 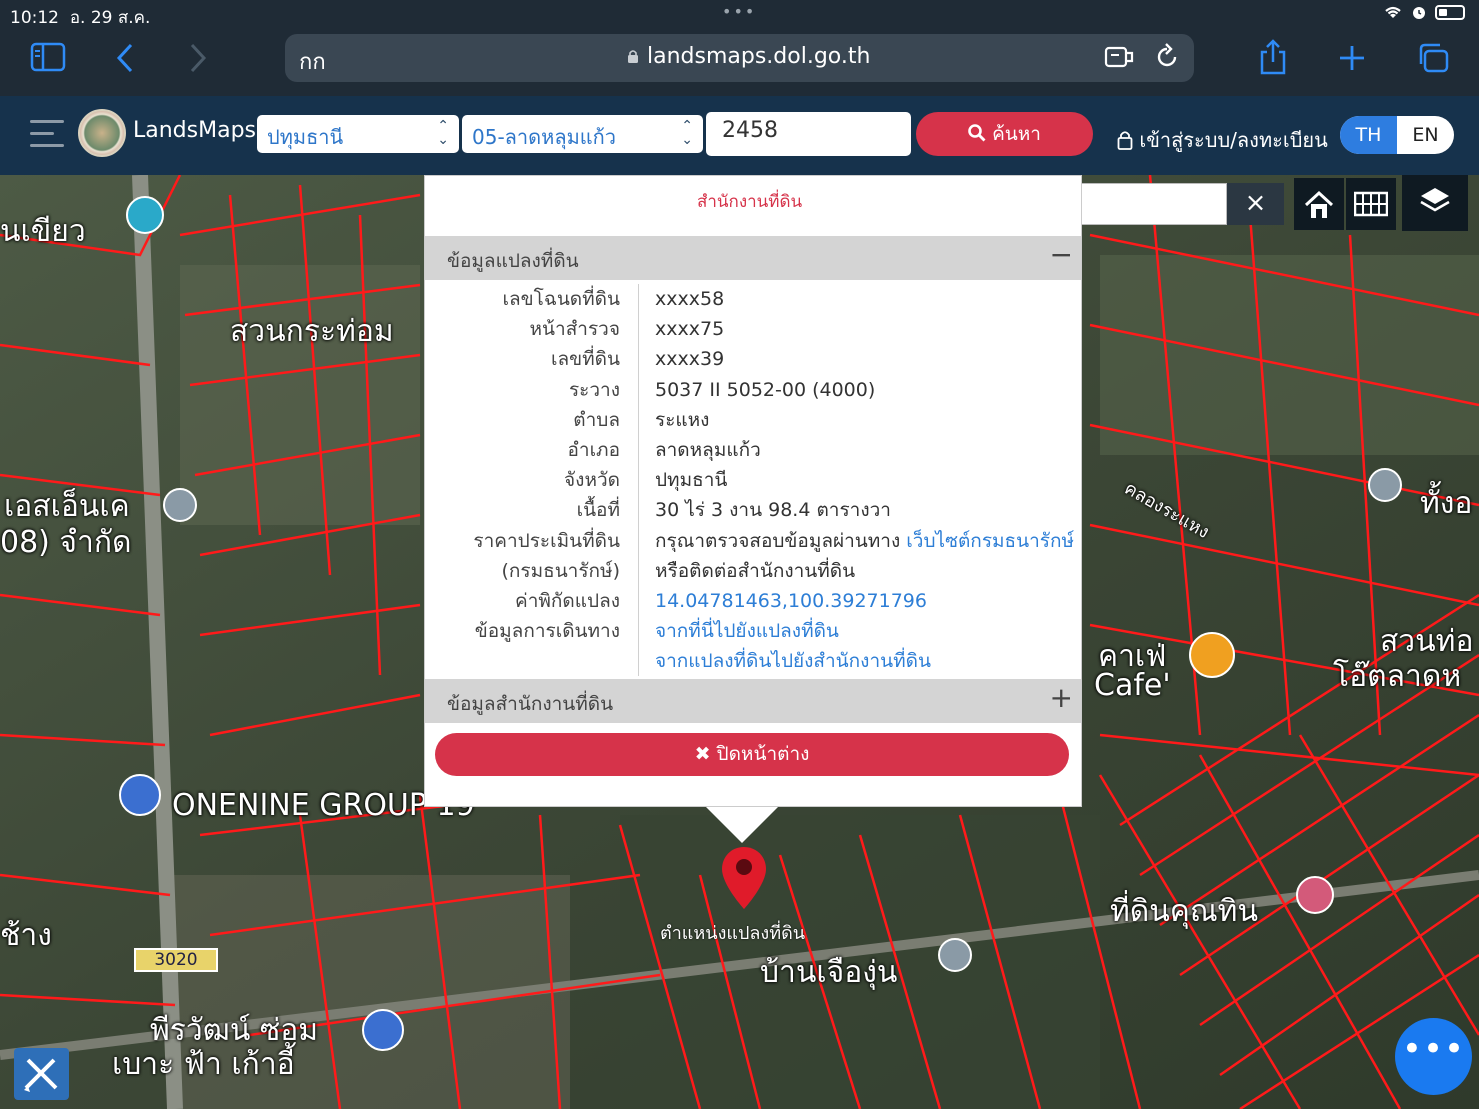 I want to click on map-label: นเขียว, so click(x=43, y=231).